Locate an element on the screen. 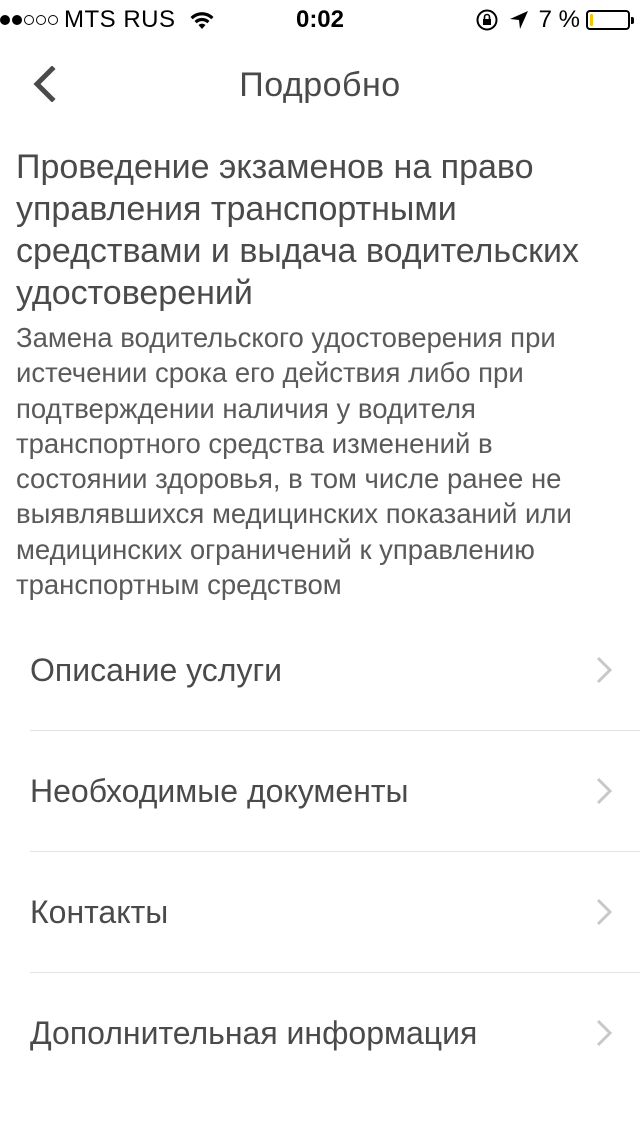 This screenshot has height=1136, width=640. status-right: 7 % is located at coordinates (554, 20).